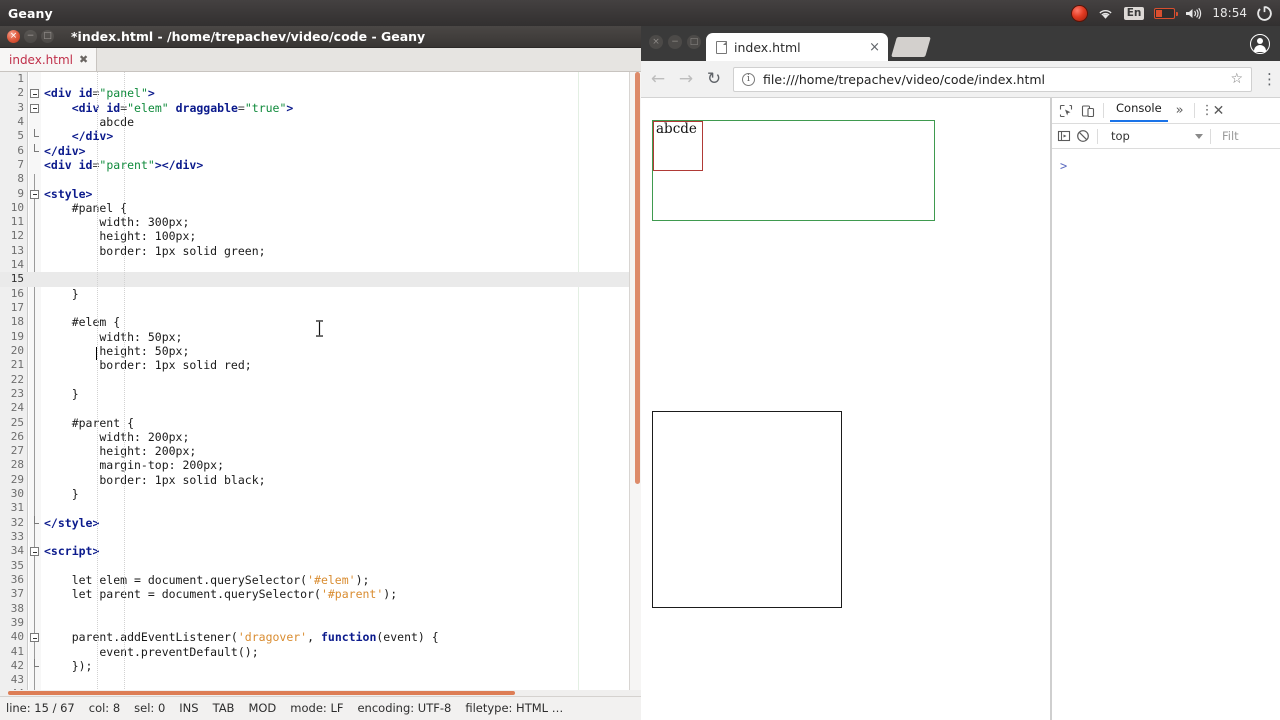  What do you see at coordinates (1079, 13) in the screenshot?
I see `record-dot-icon` at bounding box center [1079, 13].